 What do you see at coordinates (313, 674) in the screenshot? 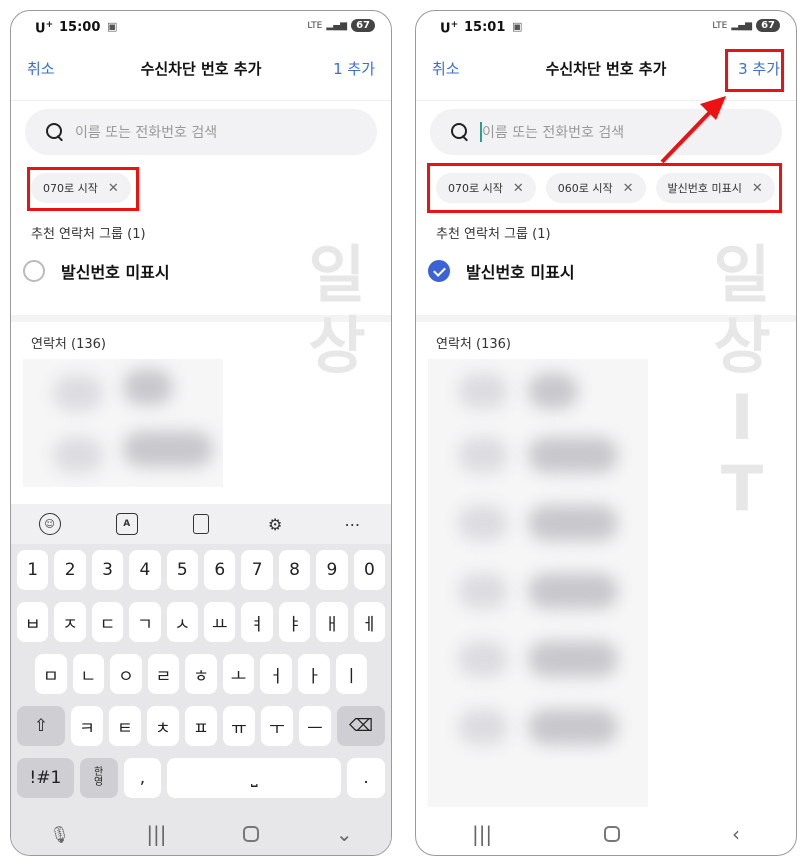
I see `key: ㅏ` at bounding box center [313, 674].